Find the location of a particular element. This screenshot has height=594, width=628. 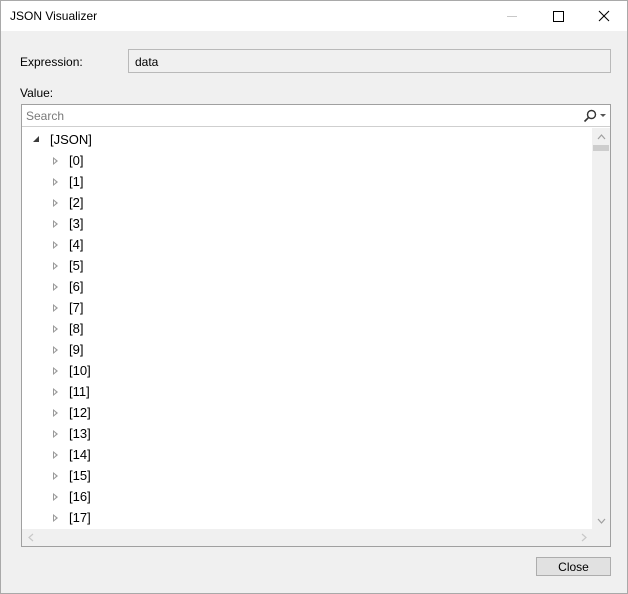

chevron-left-icon is located at coordinates (30, 537).